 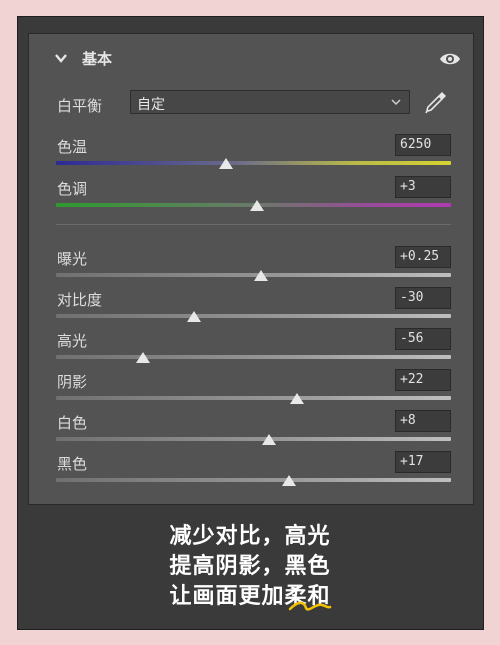 What do you see at coordinates (423, 339) in the screenshot?
I see `slider-value-input: -56` at bounding box center [423, 339].